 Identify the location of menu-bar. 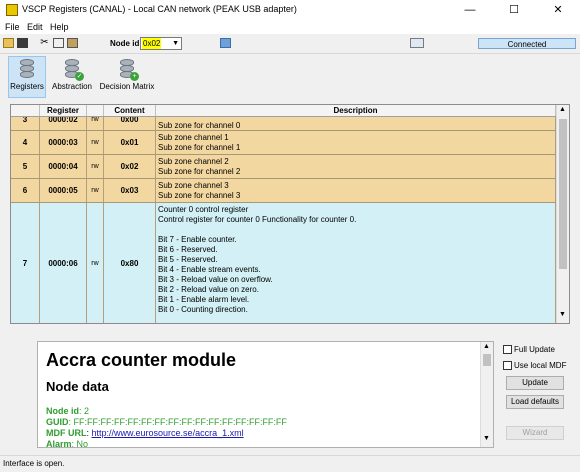
(290, 27).